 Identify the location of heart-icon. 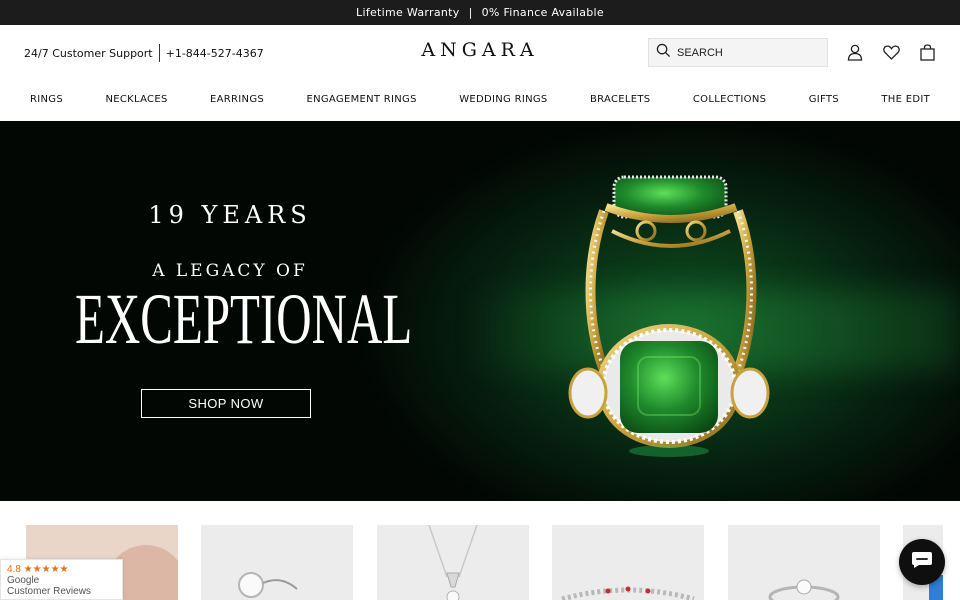
(891, 52).